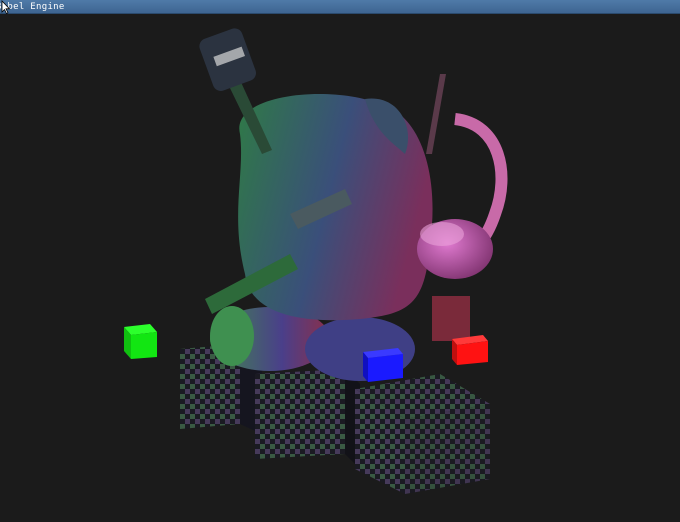  I want to click on mouse-pointer-icon, so click(6, 7).